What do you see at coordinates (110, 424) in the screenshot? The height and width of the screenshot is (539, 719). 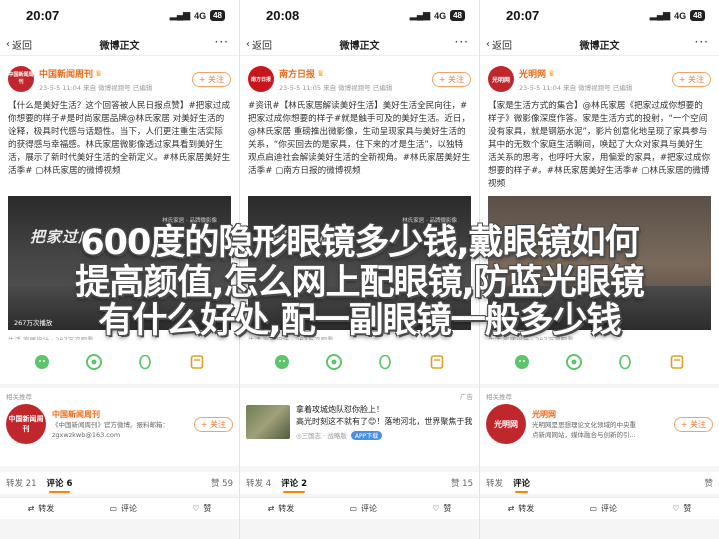 I see `rec-account-desc: 《中国新闻周刊》官方微博。报料邮箱：` at bounding box center [110, 424].